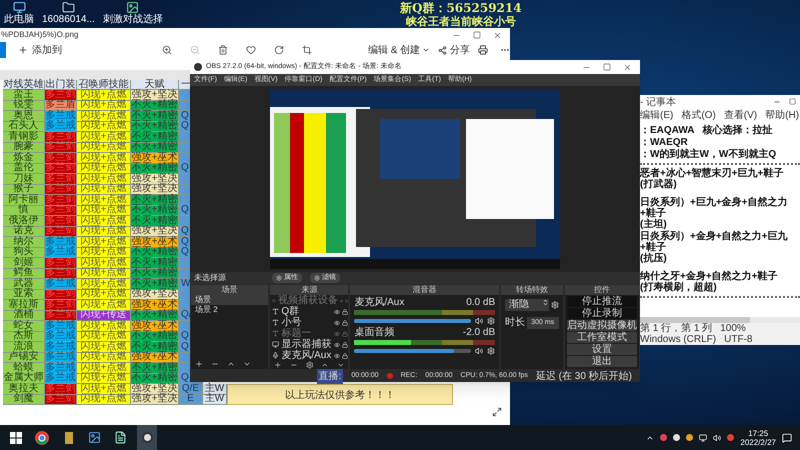  Describe the element at coordinates (741, 115) in the screenshot. I see `menu-item: 查看(V)` at that location.